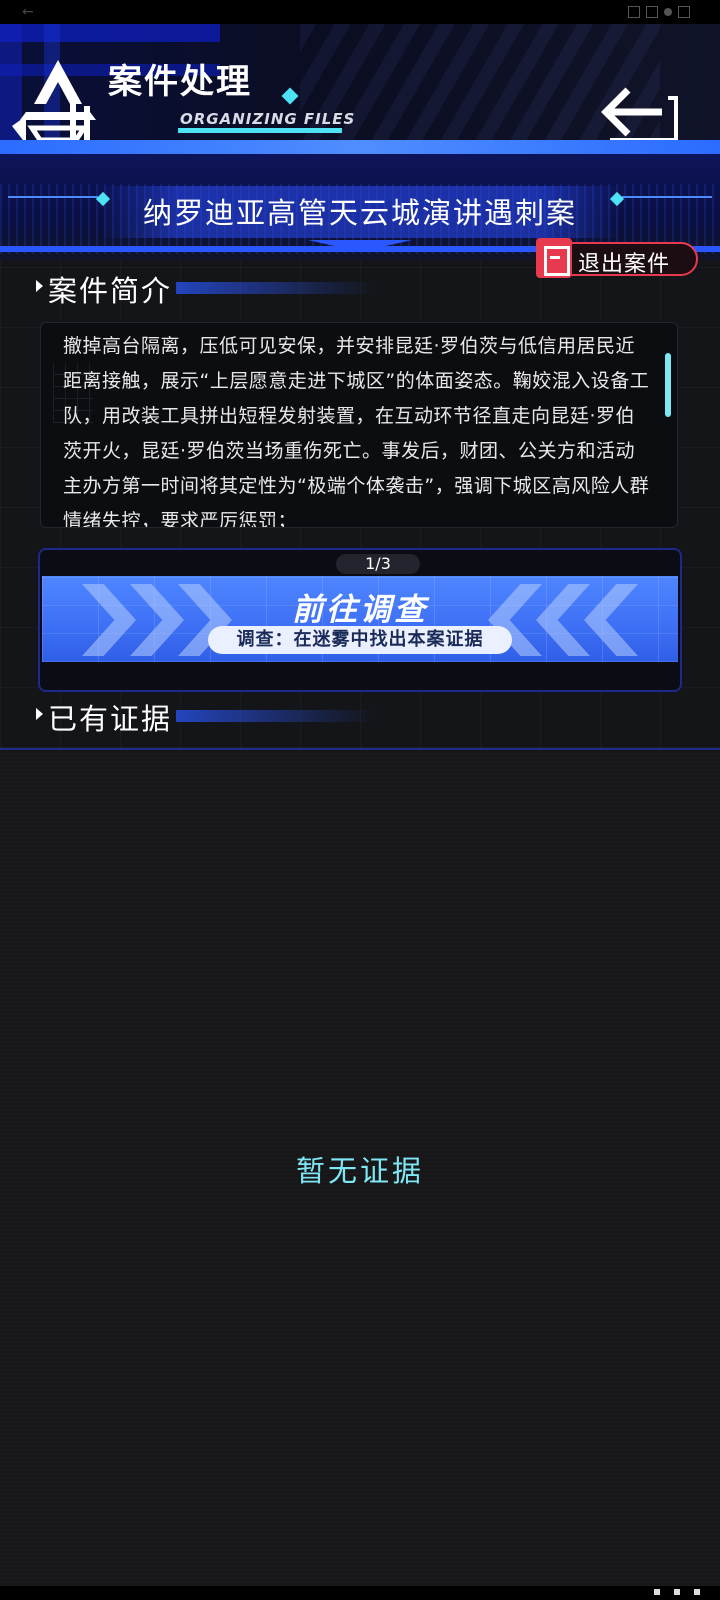 Image resolution: width=720 pixels, height=1600 pixels. Describe the element at coordinates (359, 213) in the screenshot. I see `case-title: 纳罗迪亚高管天云城演讲遇刺案` at that location.